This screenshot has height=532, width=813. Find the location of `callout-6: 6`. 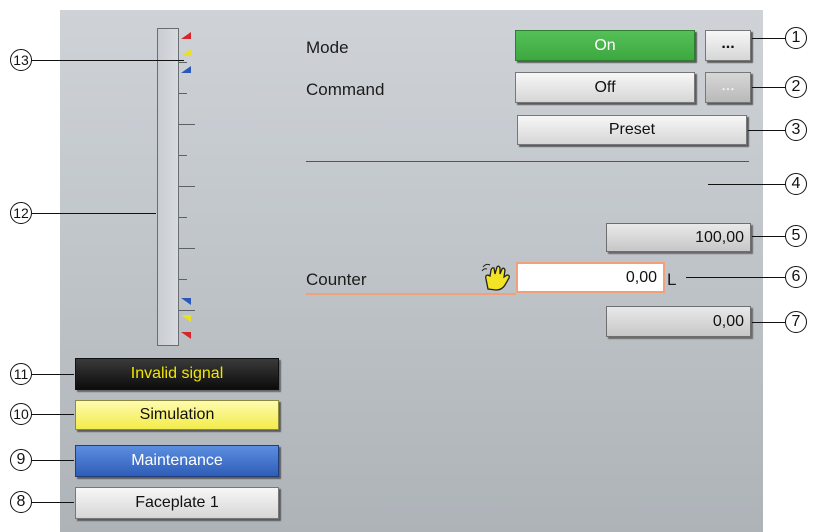

callout-6: 6 is located at coordinates (796, 277).